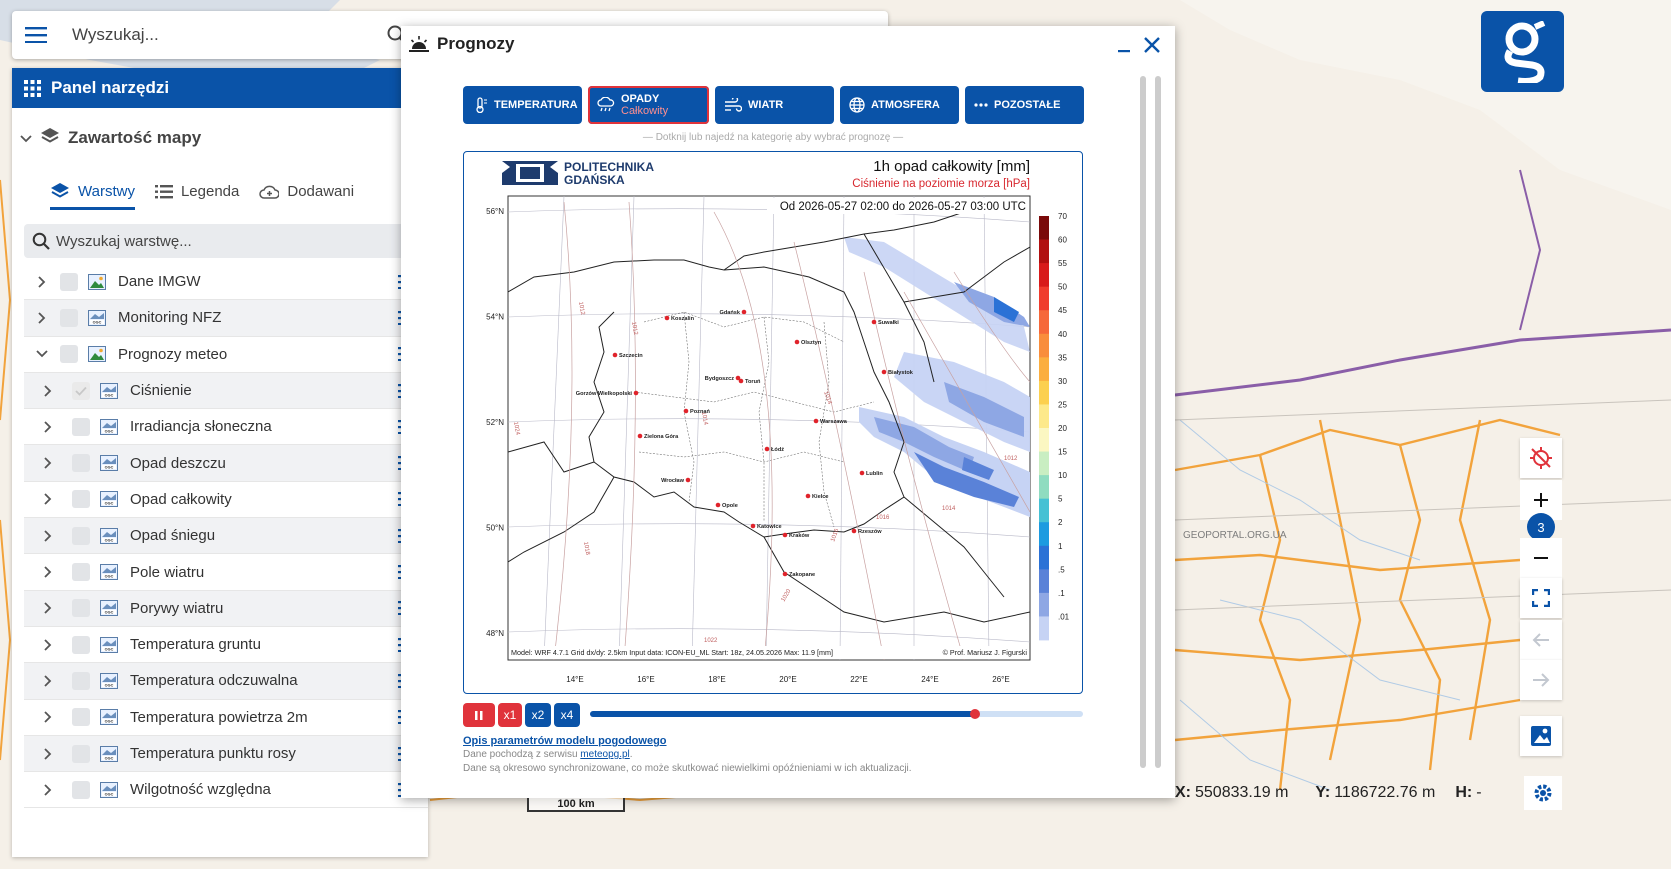 The width and height of the screenshot is (1671, 869). I want to click on longitude-labels: 14°E 16°E 18°E 20°E 22°E 24°E 26°E, so click(787, 679).